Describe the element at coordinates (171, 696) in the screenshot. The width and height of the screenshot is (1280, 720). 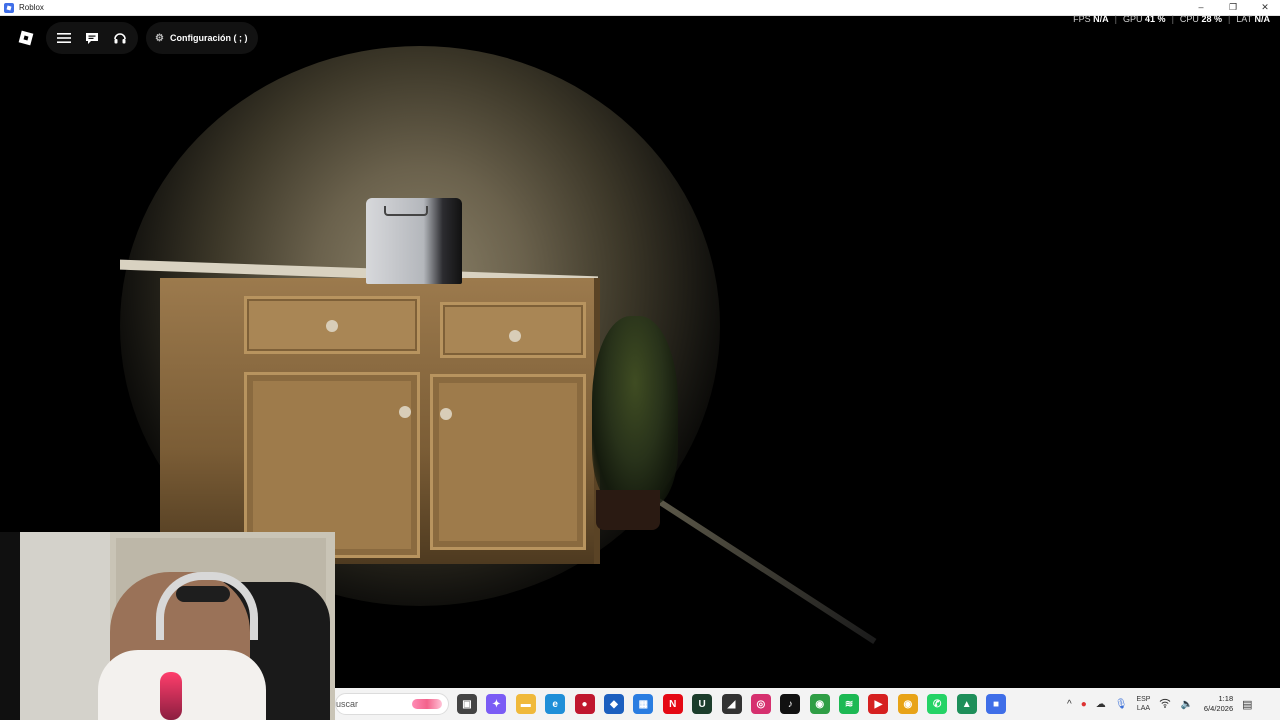
I see `microphone` at that location.